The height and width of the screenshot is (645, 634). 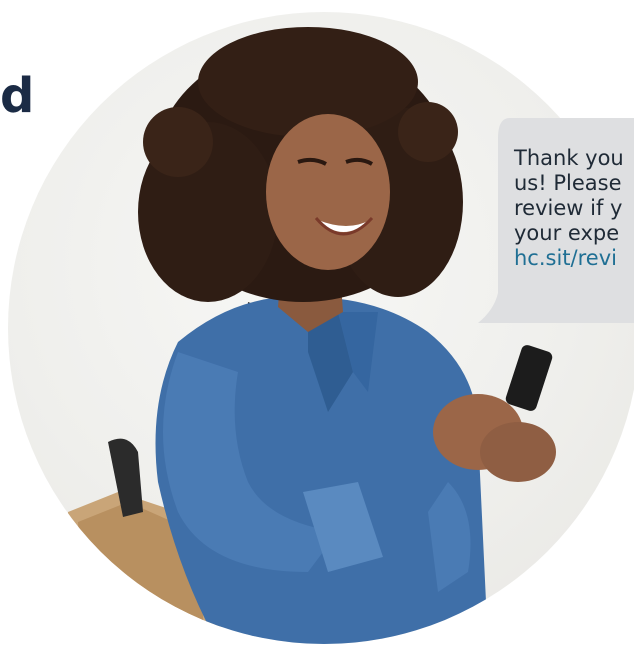 What do you see at coordinates (574, 258) in the screenshot?
I see `review-link: hc.sit/revi` at bounding box center [574, 258].